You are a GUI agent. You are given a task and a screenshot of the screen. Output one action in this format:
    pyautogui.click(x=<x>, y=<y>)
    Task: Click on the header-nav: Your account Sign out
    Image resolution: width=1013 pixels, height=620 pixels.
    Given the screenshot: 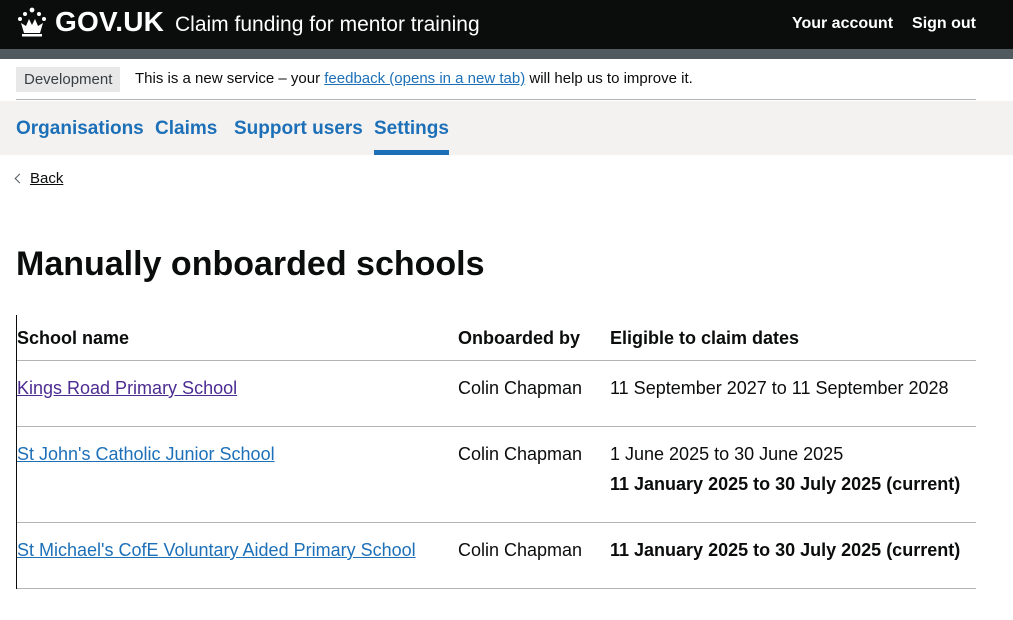 What is the action you would take?
    pyautogui.click(x=884, y=24)
    